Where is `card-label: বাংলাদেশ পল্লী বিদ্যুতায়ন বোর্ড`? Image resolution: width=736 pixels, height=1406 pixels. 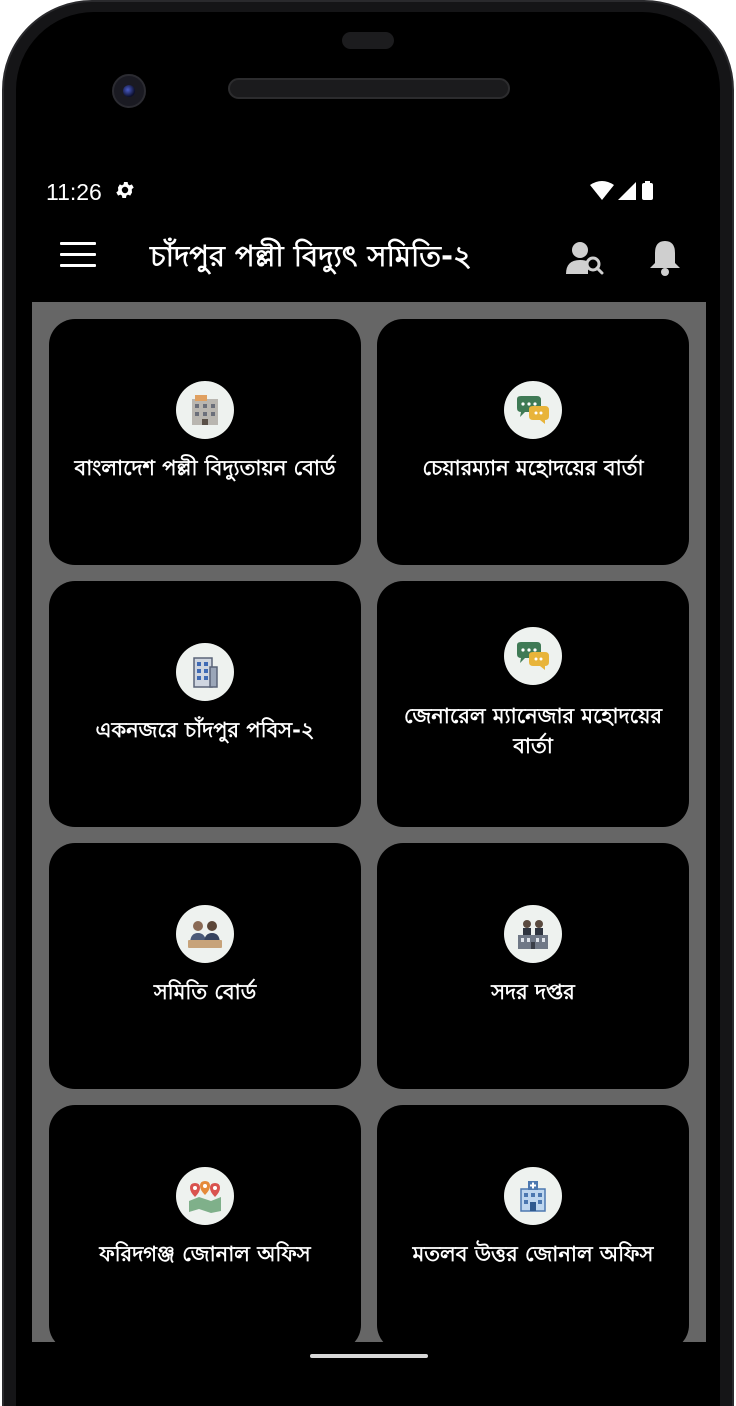 card-label: বাংলাদেশ পল্লী বিদ্যুতায়ন বোর্ড is located at coordinates (205, 468).